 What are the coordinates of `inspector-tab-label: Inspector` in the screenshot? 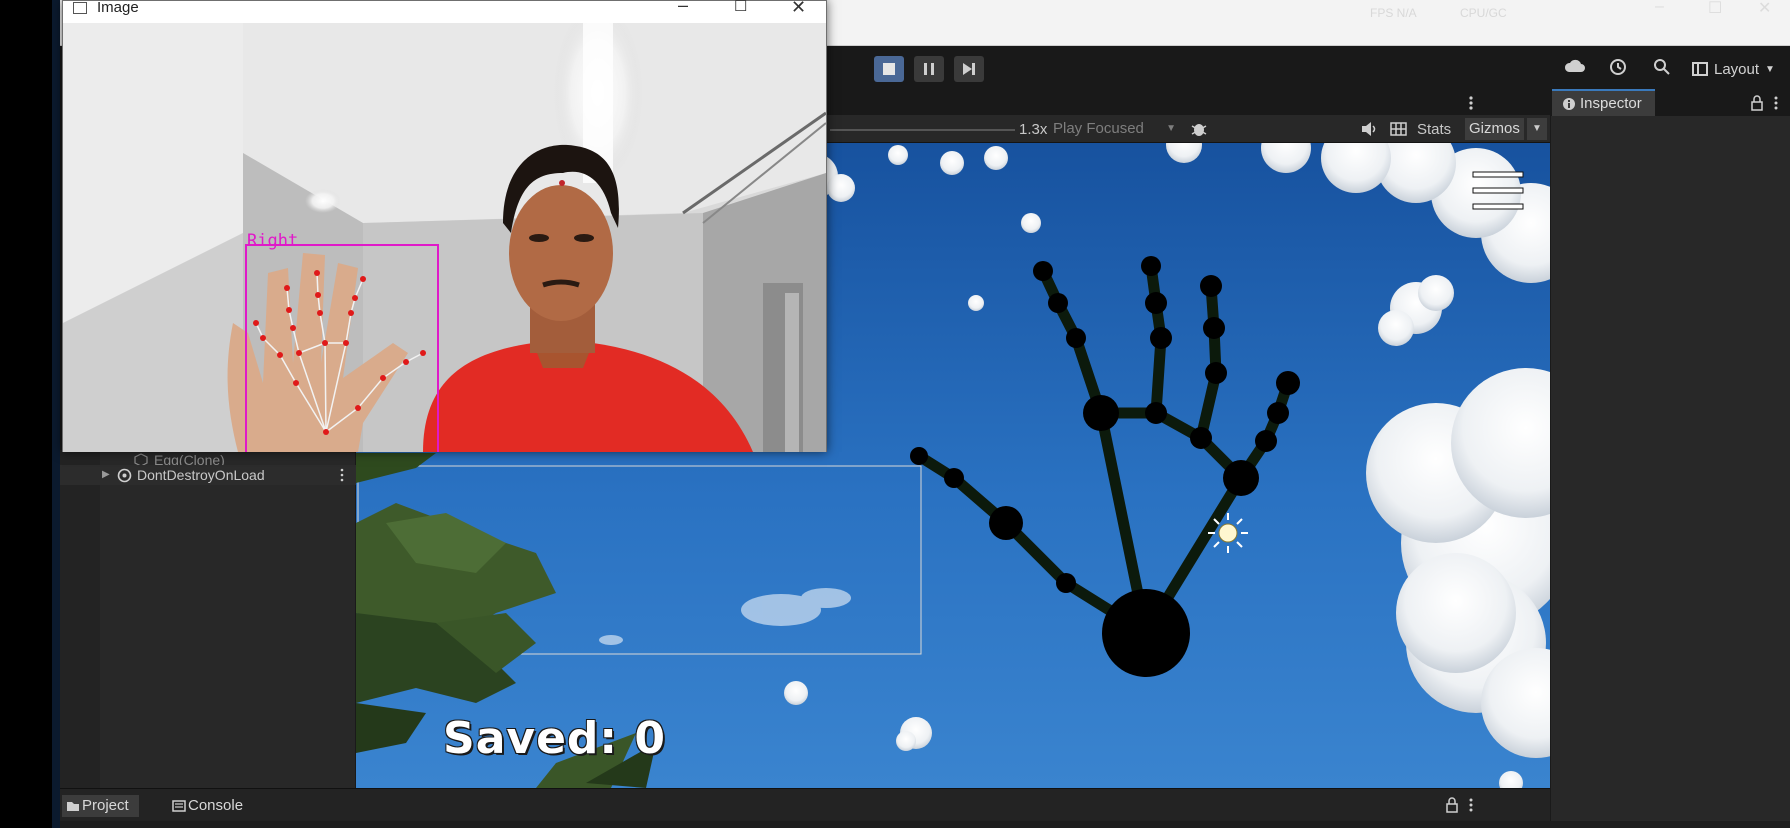 It's located at (1611, 103).